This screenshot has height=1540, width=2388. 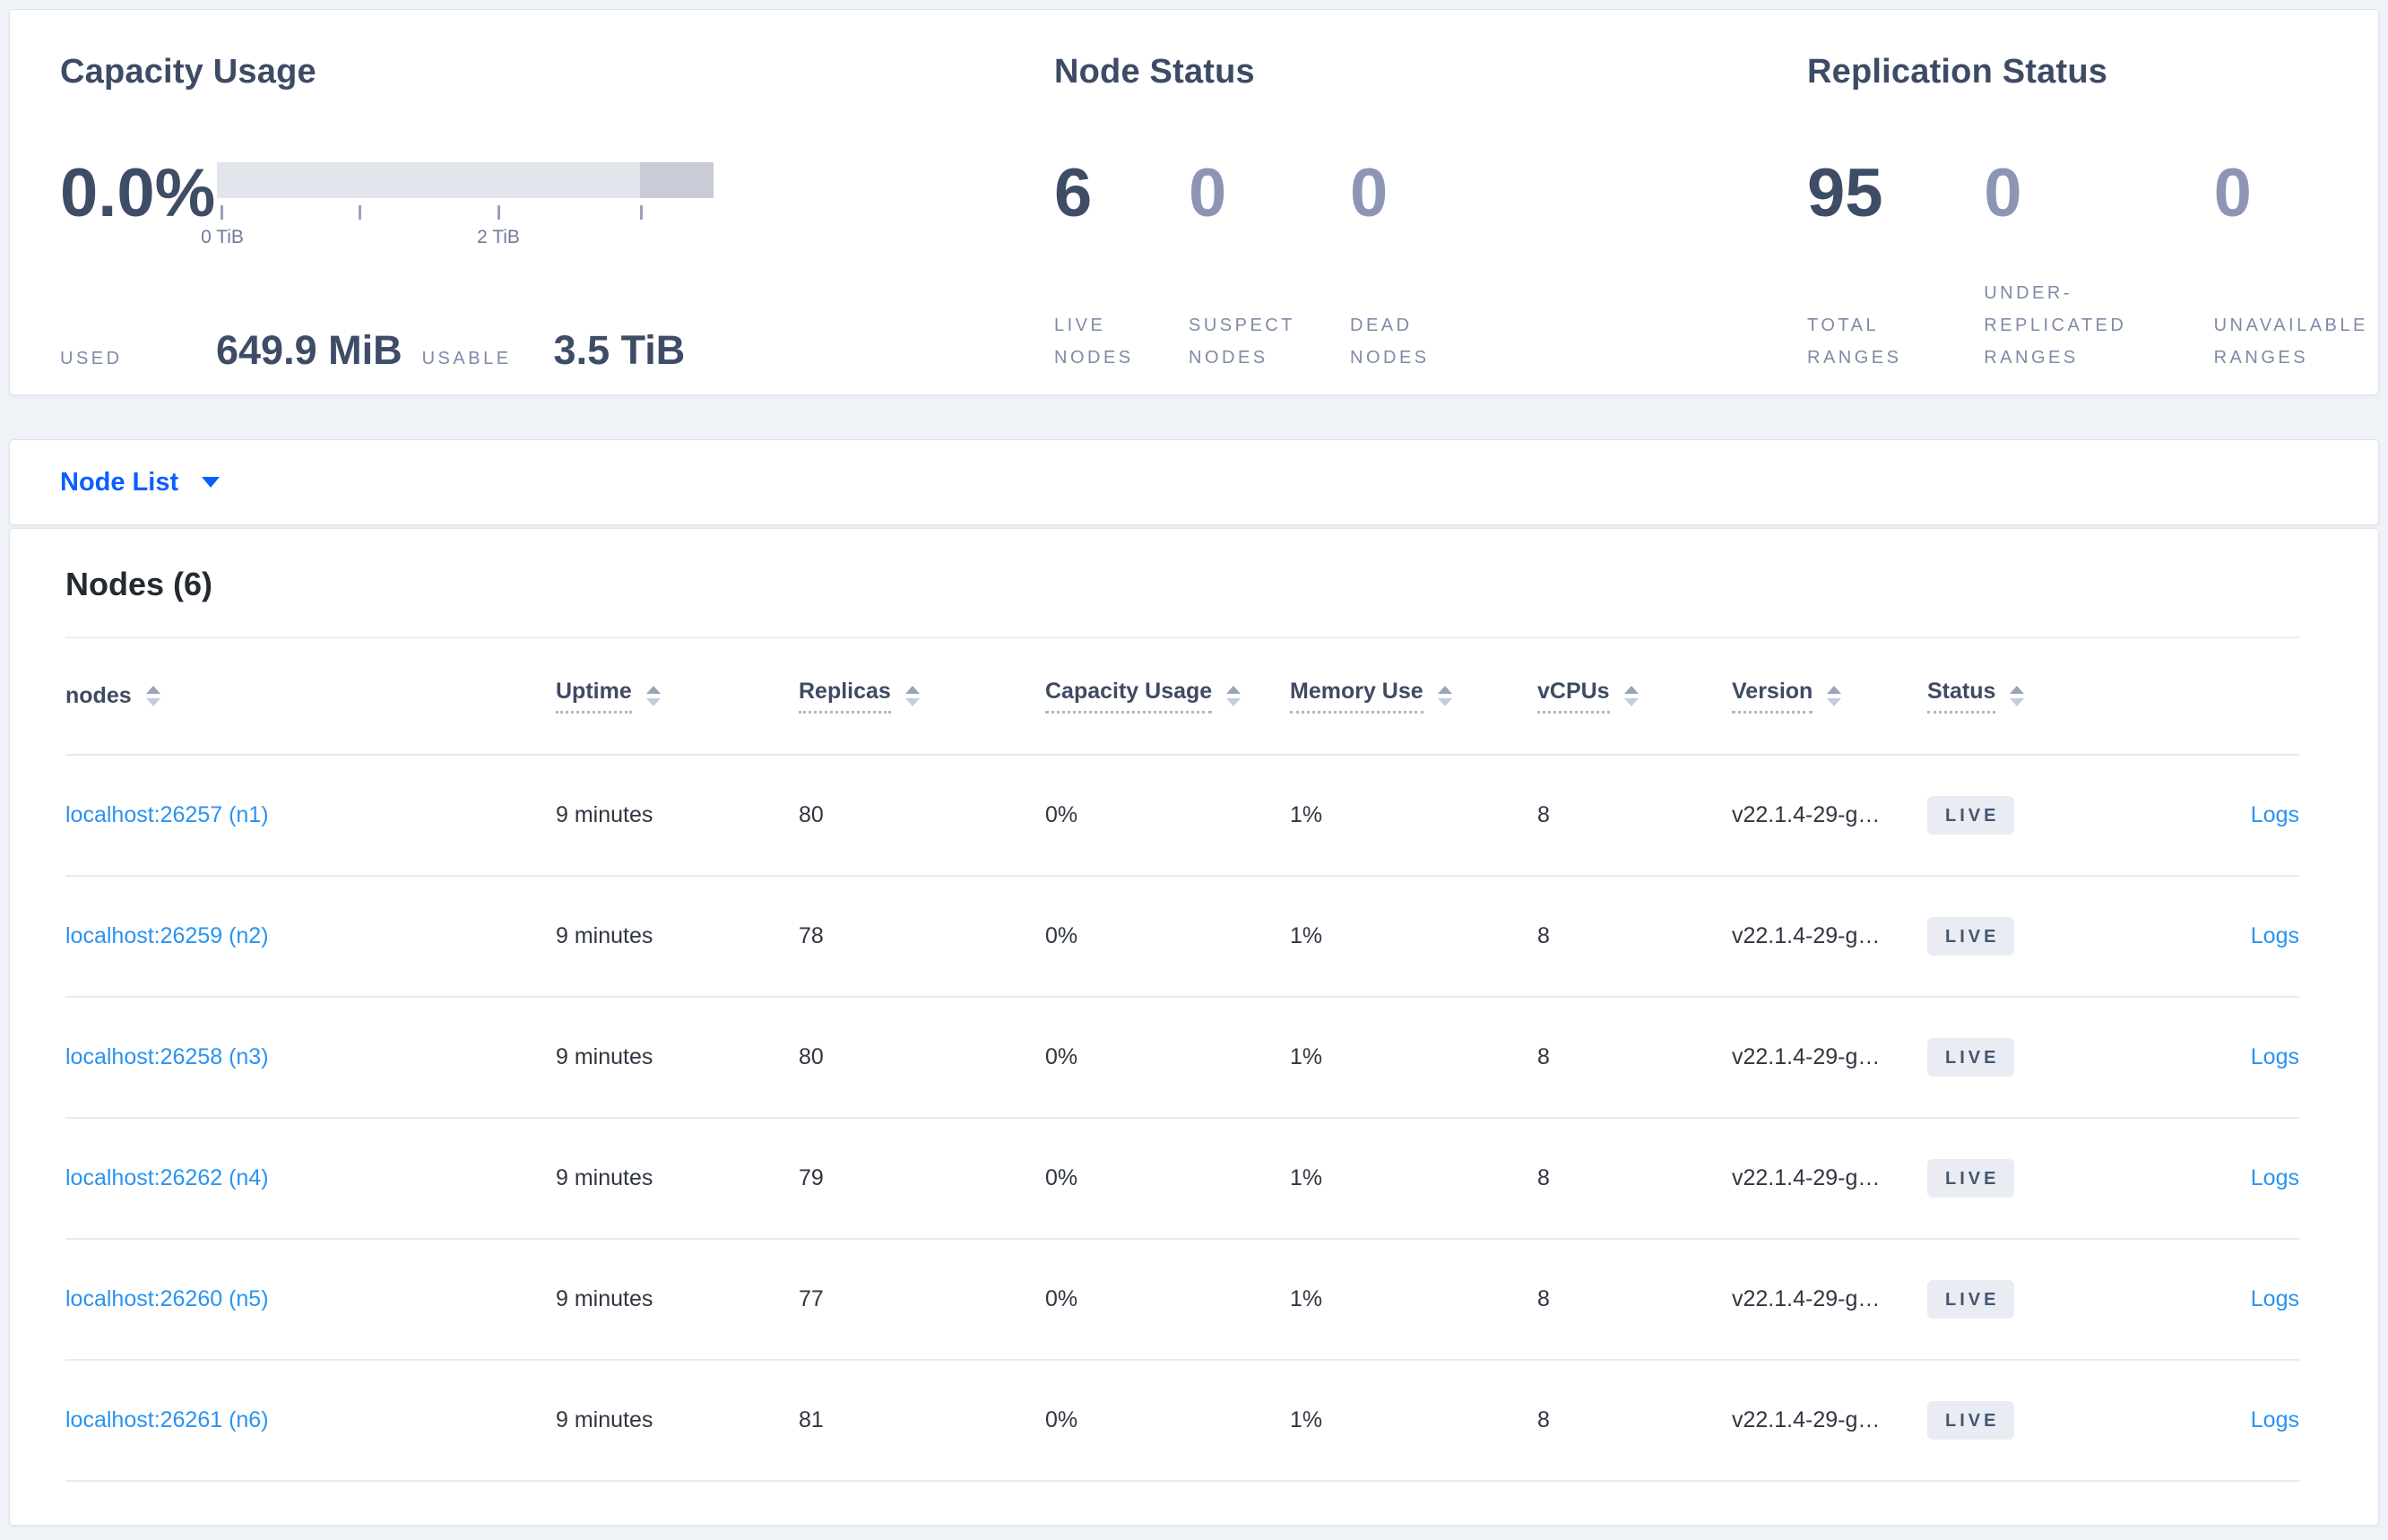 I want to click on capacity-gauge-track, so click(x=465, y=180).